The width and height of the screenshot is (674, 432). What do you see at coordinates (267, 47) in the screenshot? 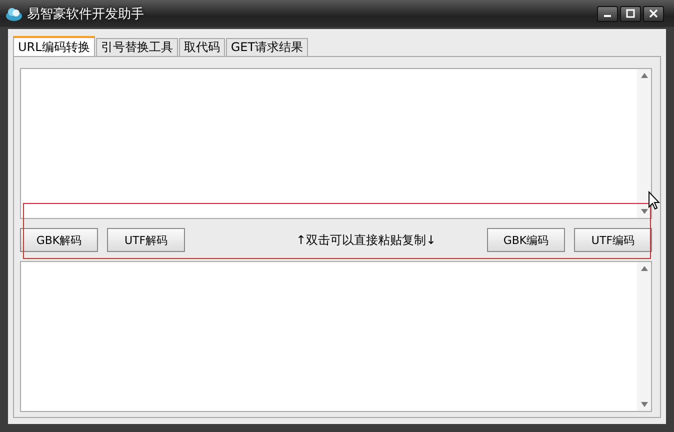
I see `tab: GET请求结果` at bounding box center [267, 47].